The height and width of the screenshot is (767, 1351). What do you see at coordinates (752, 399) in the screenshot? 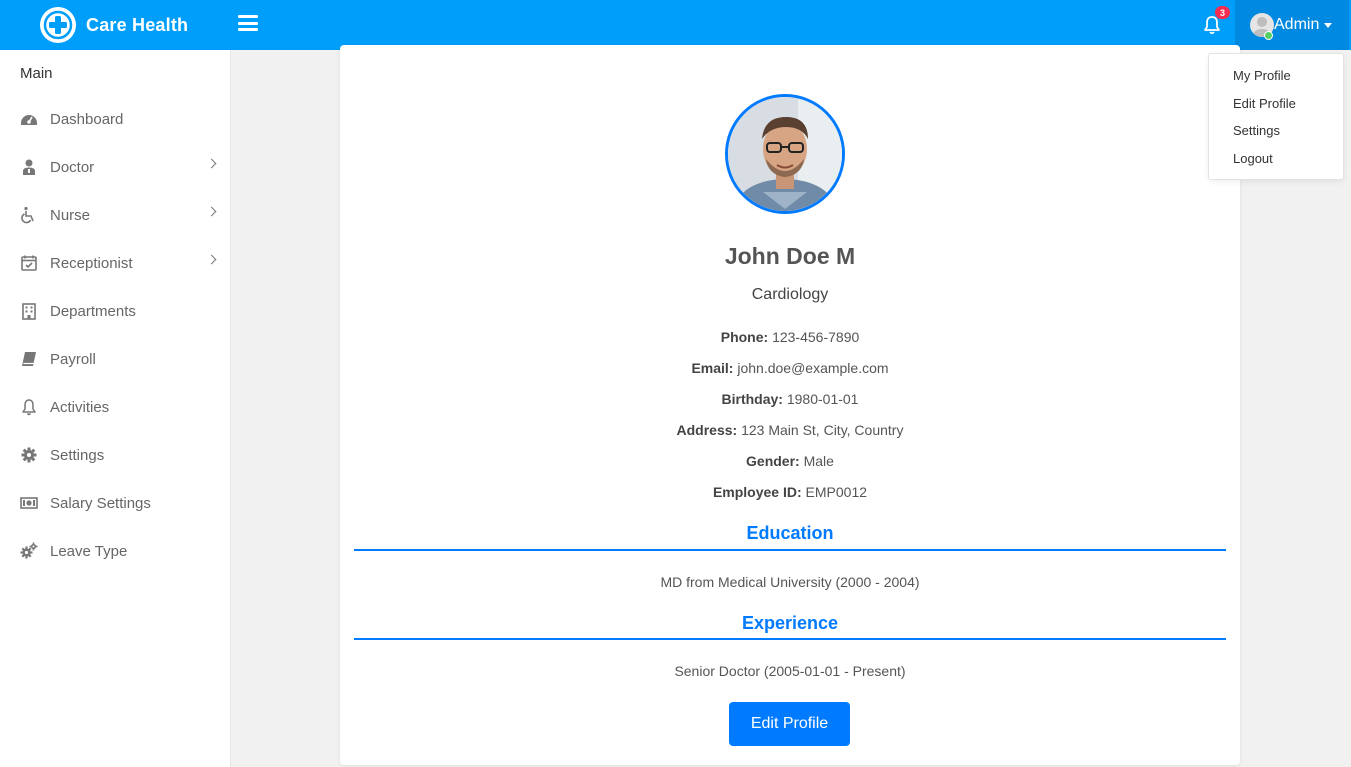
I see `field-label: Birthday:` at bounding box center [752, 399].